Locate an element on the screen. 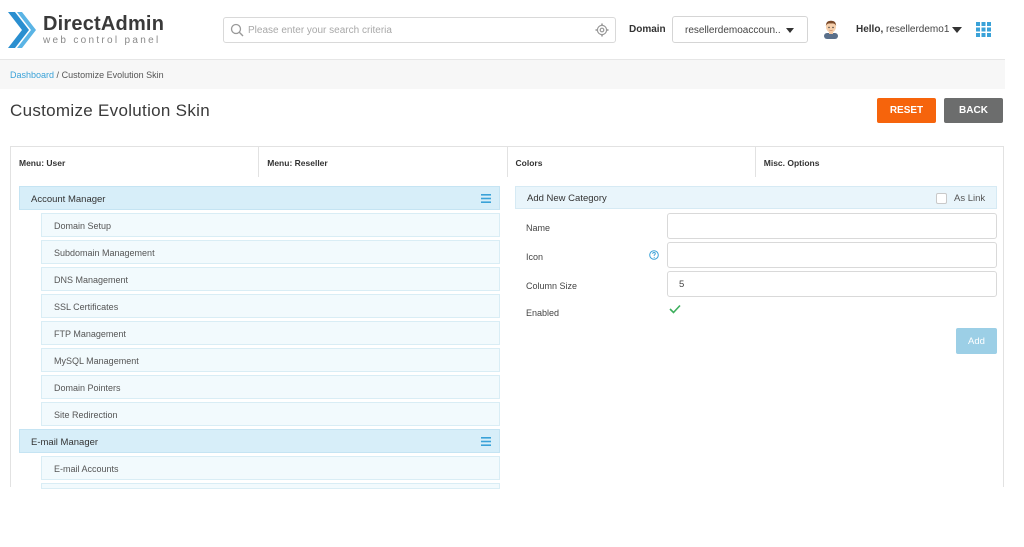 The image size is (1024, 547). back-button: BACK is located at coordinates (973, 110).